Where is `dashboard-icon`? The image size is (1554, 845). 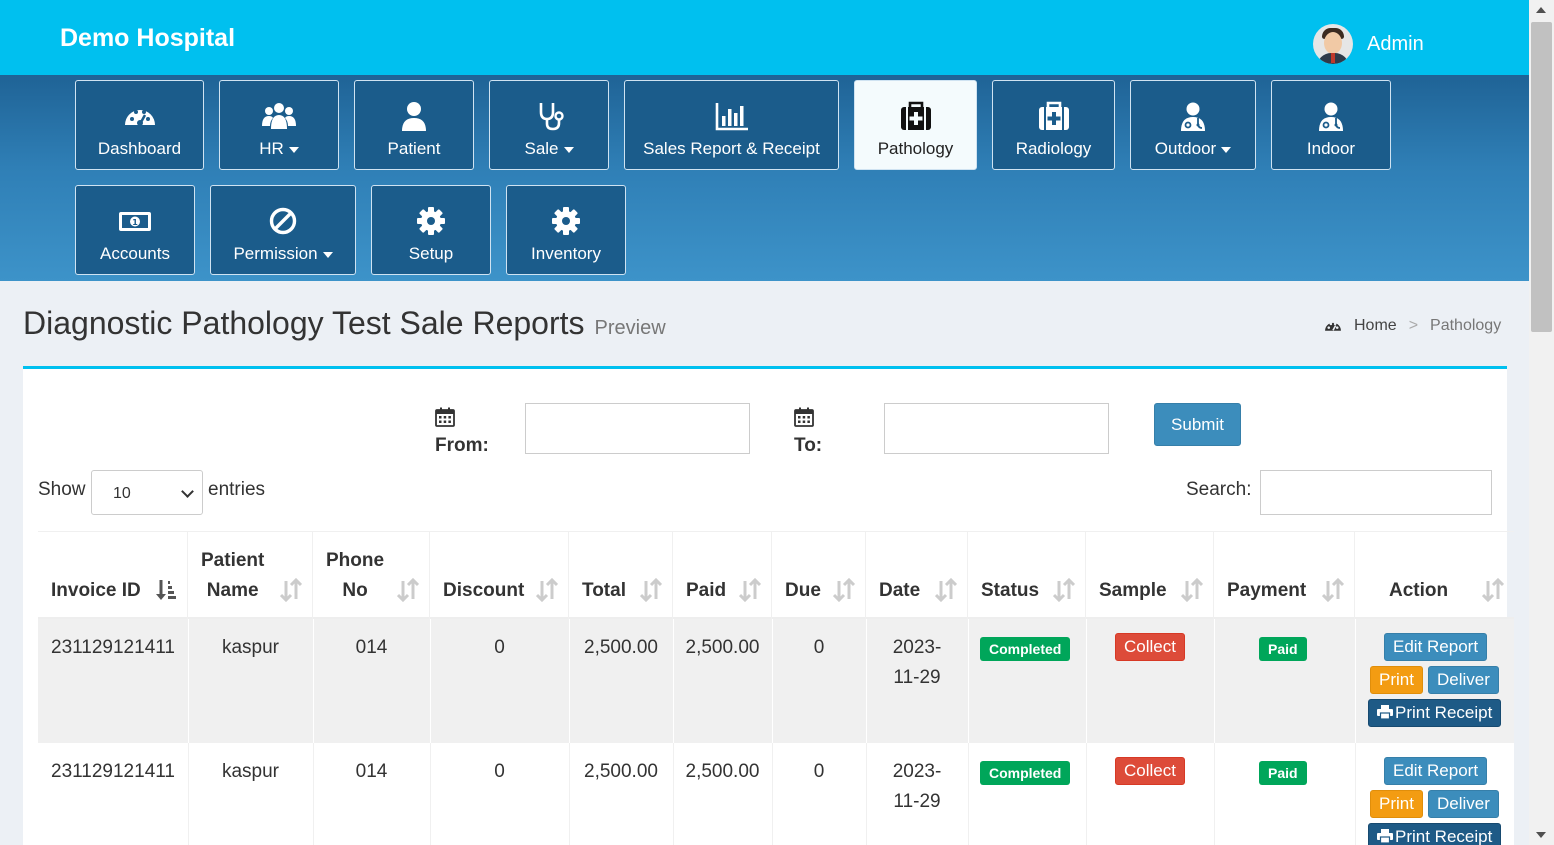 dashboard-icon is located at coordinates (1333, 326).